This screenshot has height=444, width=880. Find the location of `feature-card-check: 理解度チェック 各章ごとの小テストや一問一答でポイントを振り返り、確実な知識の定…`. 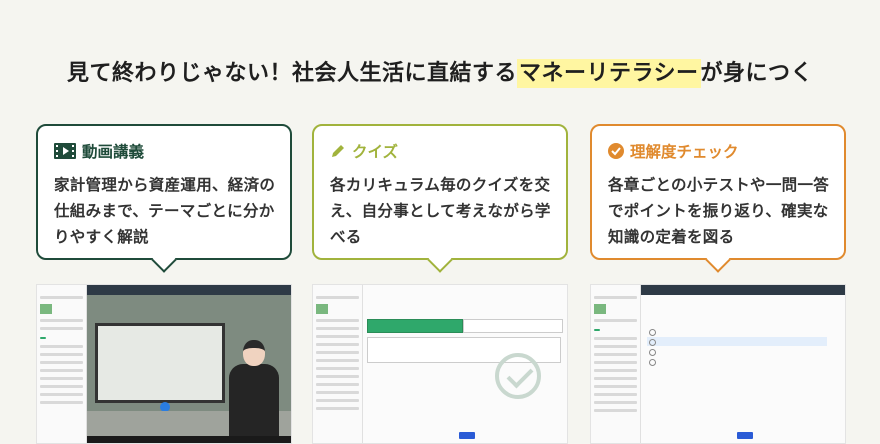

feature-card-check: 理解度チェック 各章ごとの小テストや一問一答でポイントを振り返り、確実な知識の定… is located at coordinates (718, 198).